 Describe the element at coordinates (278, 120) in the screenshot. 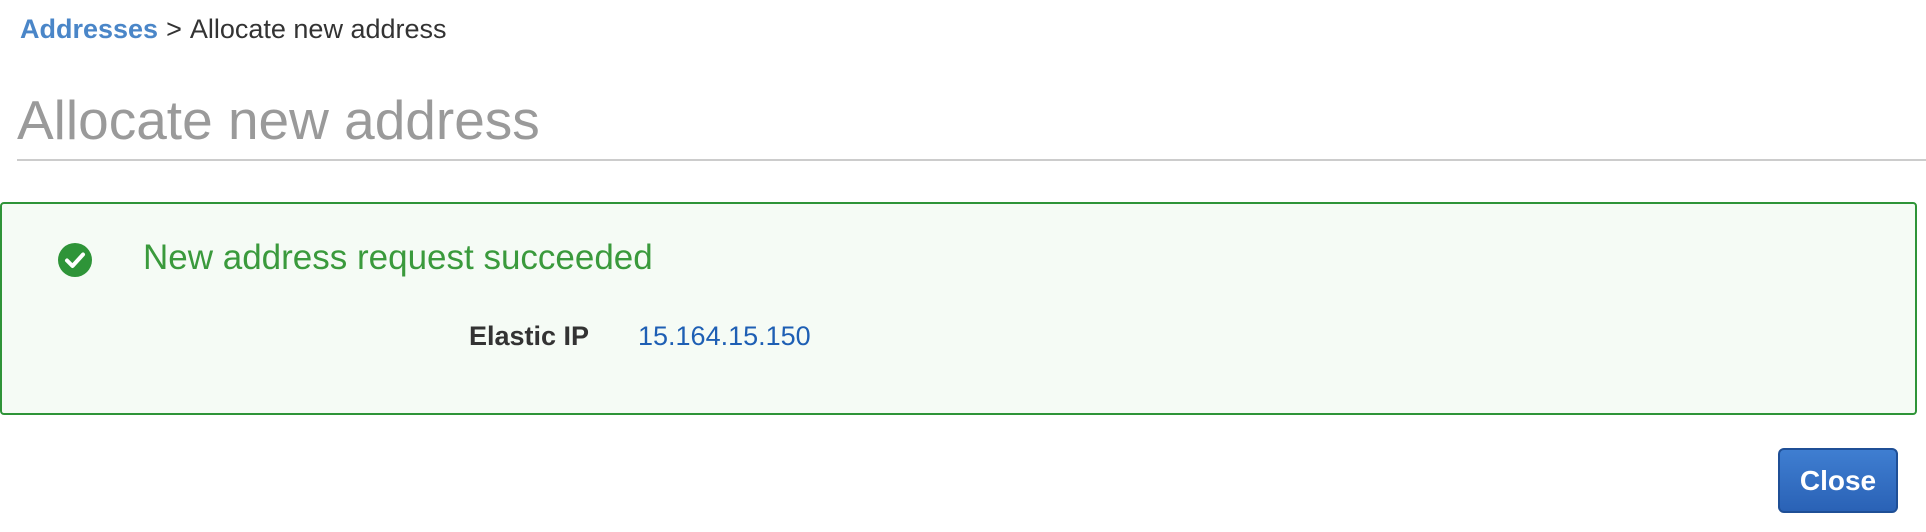

I see `page-title: Allocate new address` at that location.